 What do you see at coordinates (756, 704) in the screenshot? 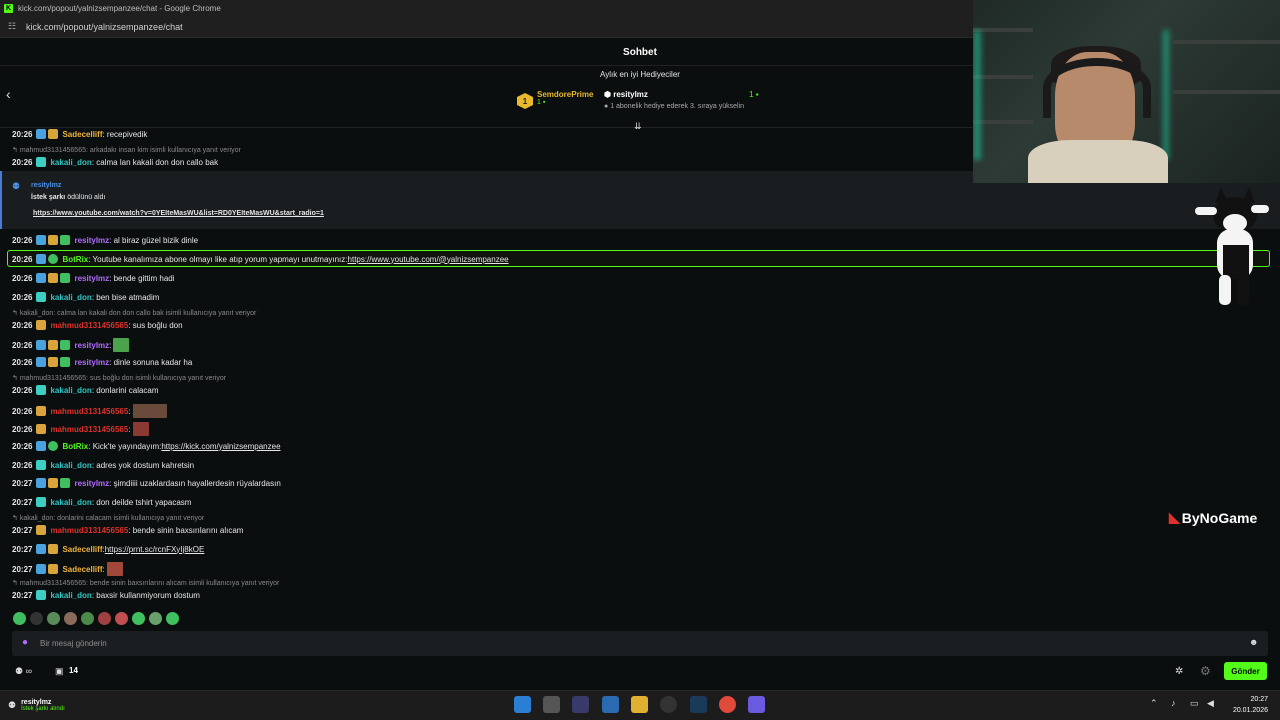
I see `discord-icon` at bounding box center [756, 704].